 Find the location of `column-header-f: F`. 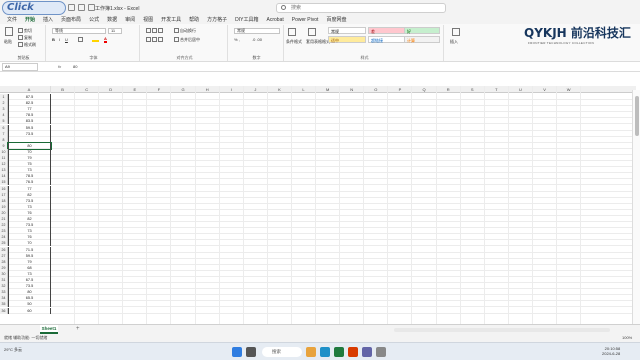

column-header-f: F is located at coordinates (159, 89).